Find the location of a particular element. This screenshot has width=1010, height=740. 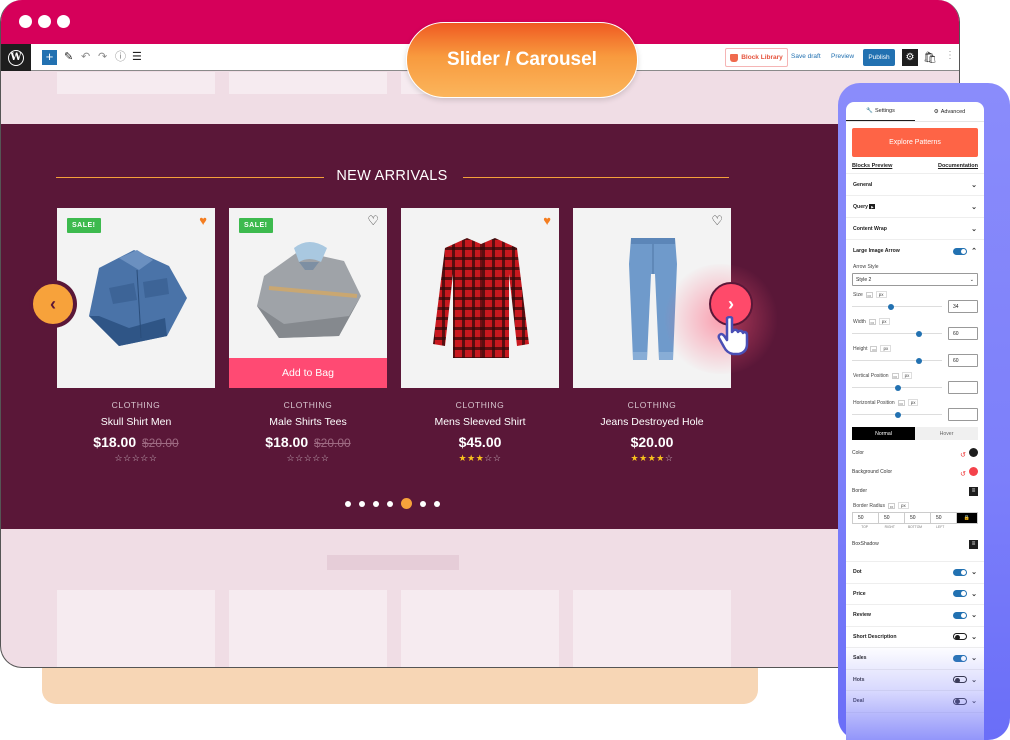

product-name: Jeans Destroyed Hole is located at coordinates (652, 422).